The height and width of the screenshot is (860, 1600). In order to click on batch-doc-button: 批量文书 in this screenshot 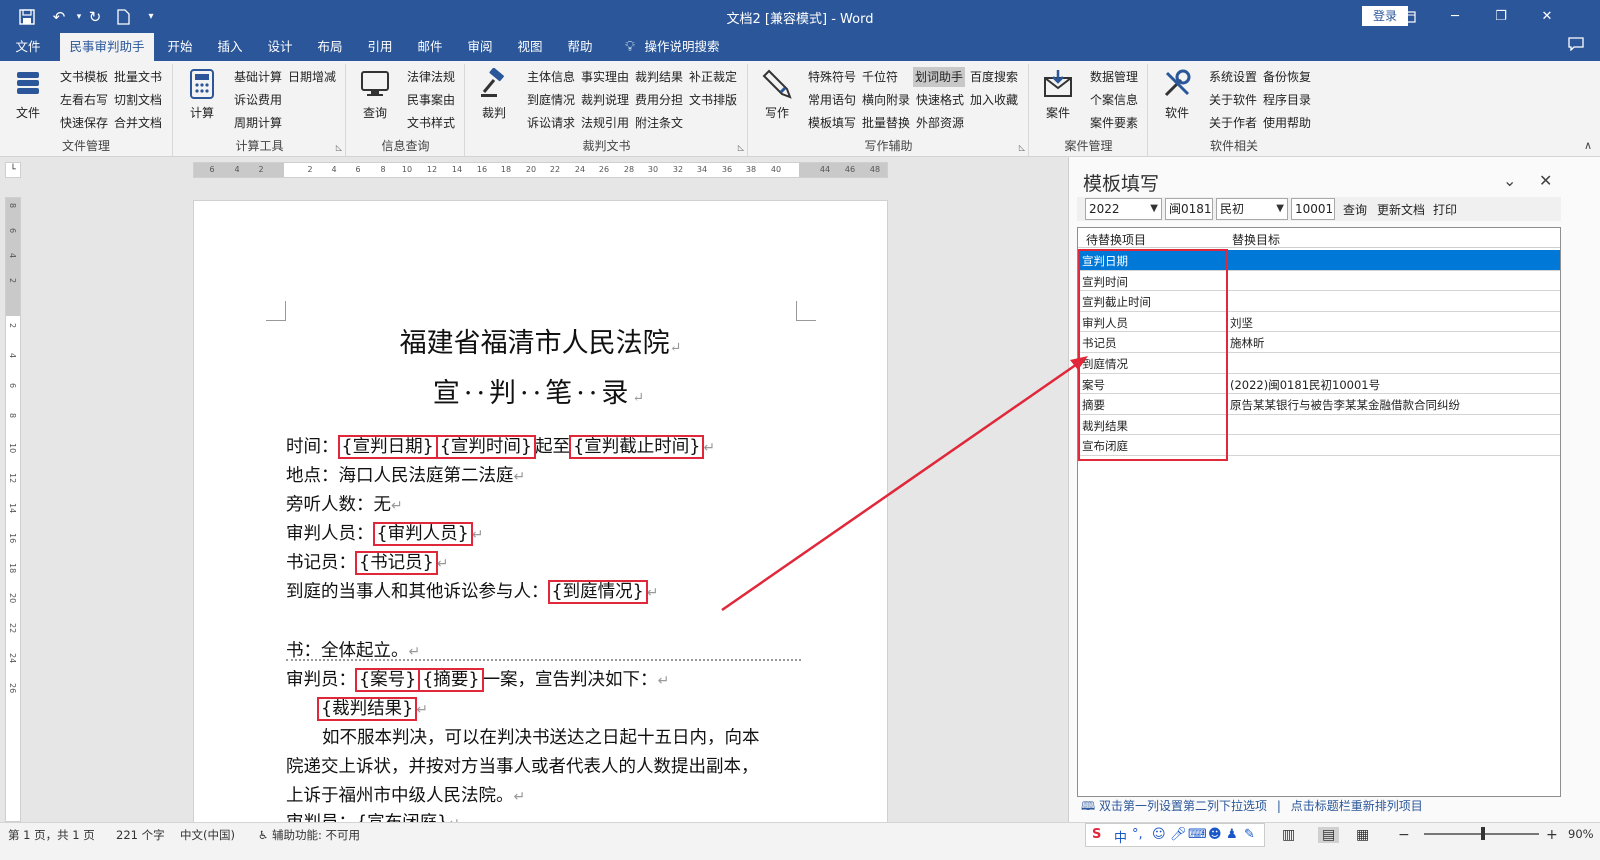, I will do `click(138, 77)`.